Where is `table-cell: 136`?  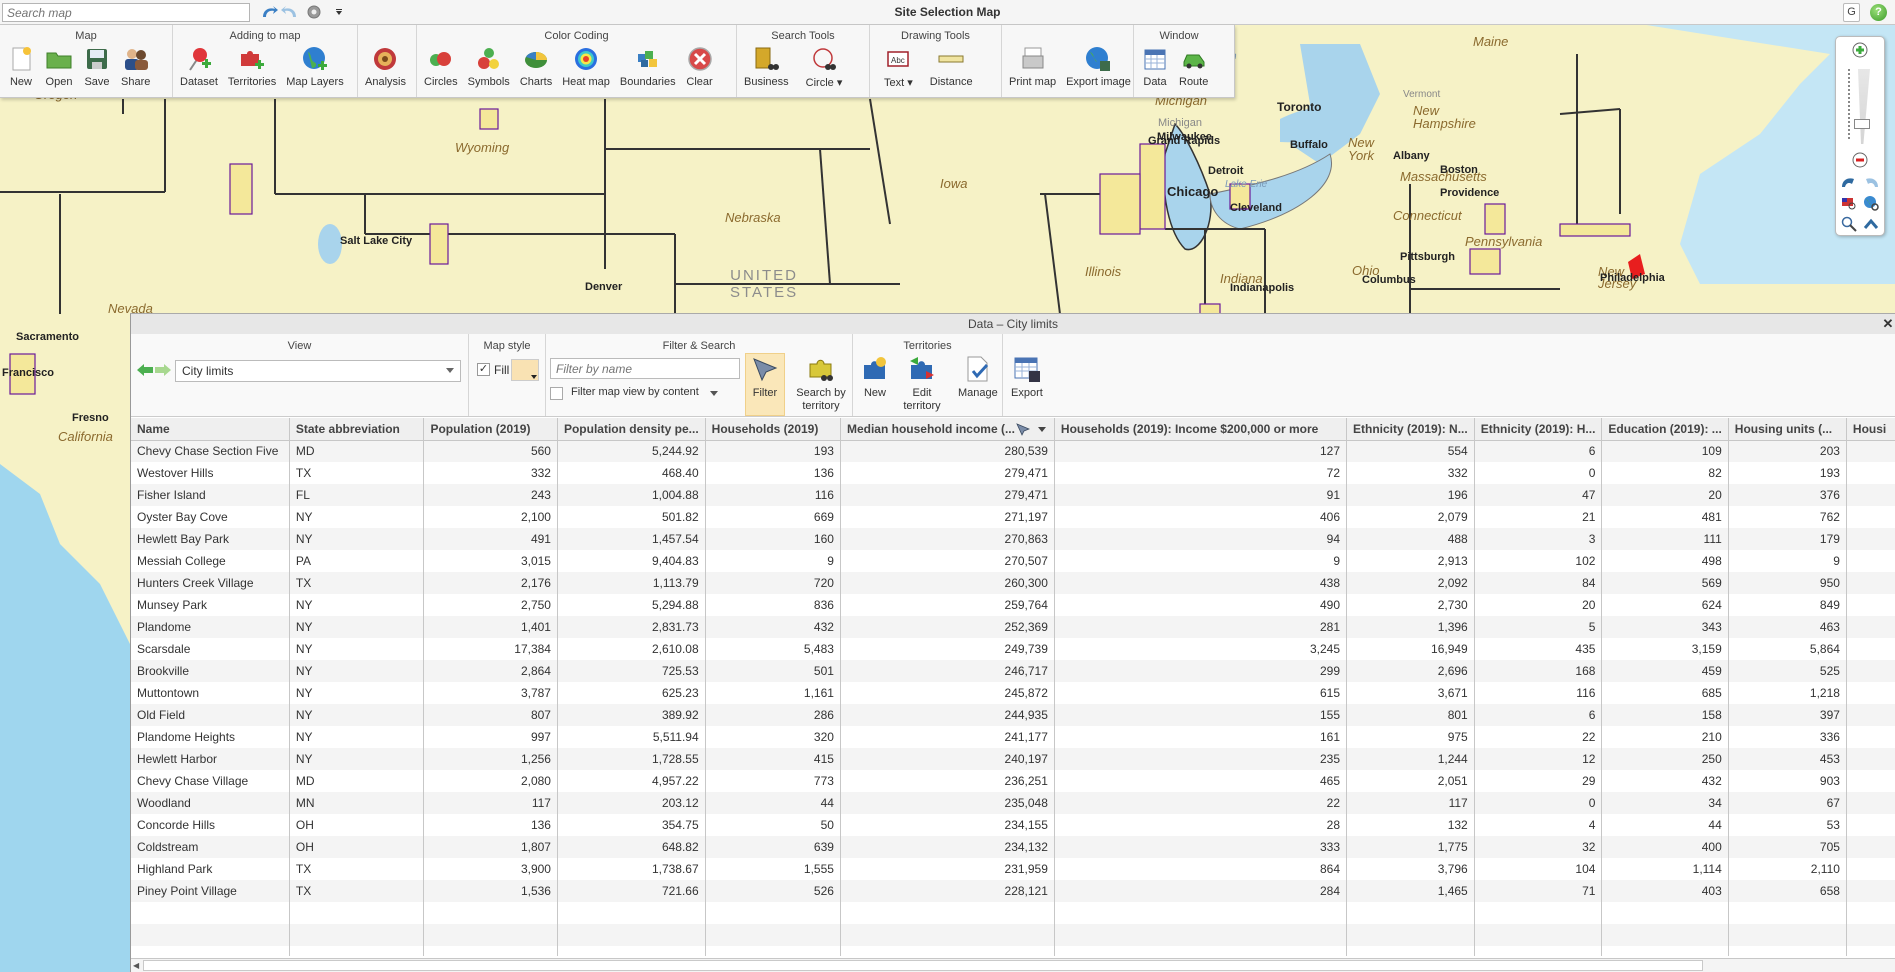 table-cell: 136 is located at coordinates (490, 825).